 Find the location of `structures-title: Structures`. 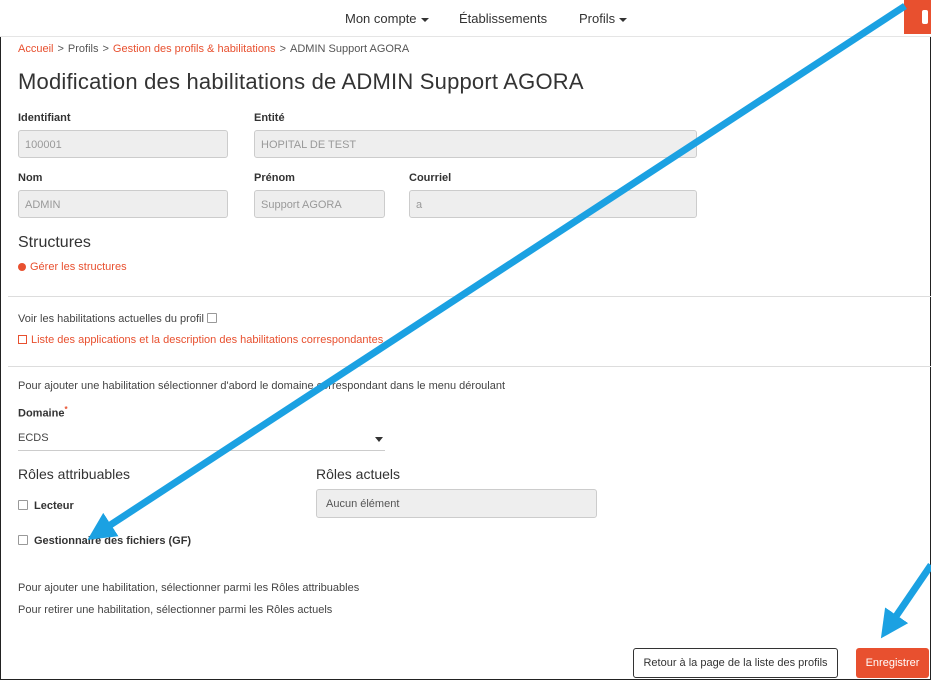

structures-title: Structures is located at coordinates (54, 242).